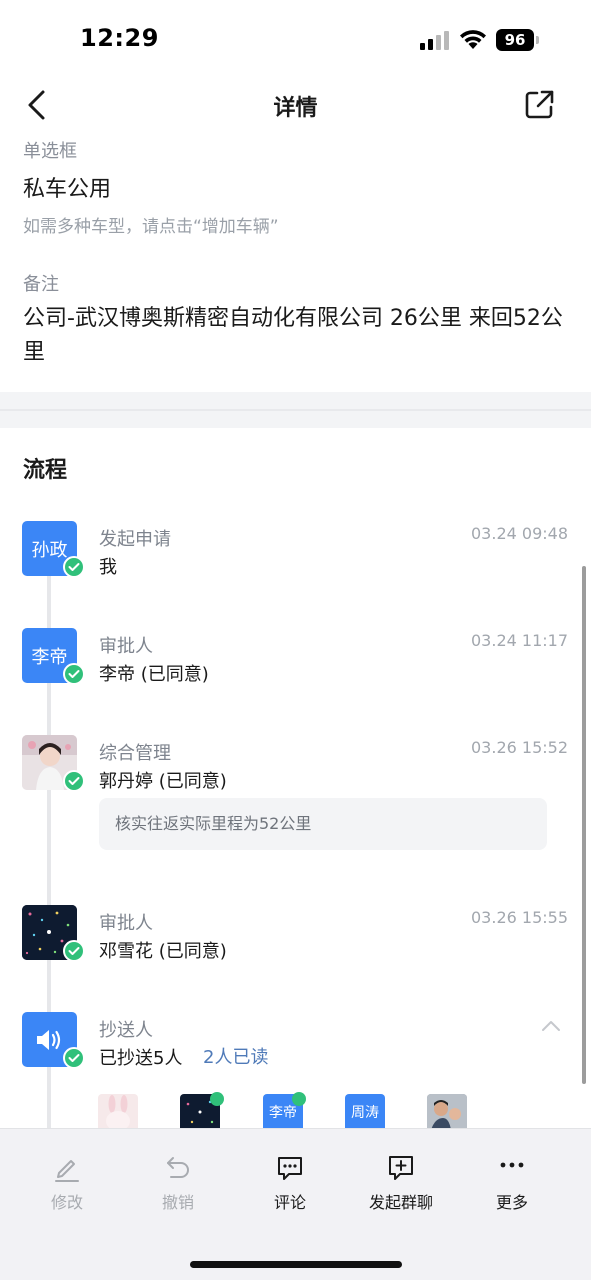 Image resolution: width=591 pixels, height=1280 pixels. What do you see at coordinates (512, 1177) in the screenshot?
I see `more-button: 更多` at bounding box center [512, 1177].